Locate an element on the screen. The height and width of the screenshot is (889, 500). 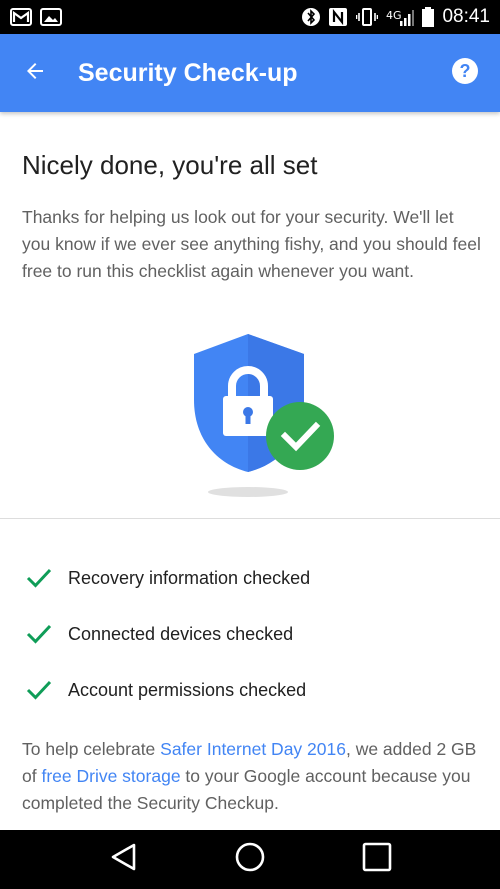
list-item: Connected devices checked is located at coordinates (250, 634).